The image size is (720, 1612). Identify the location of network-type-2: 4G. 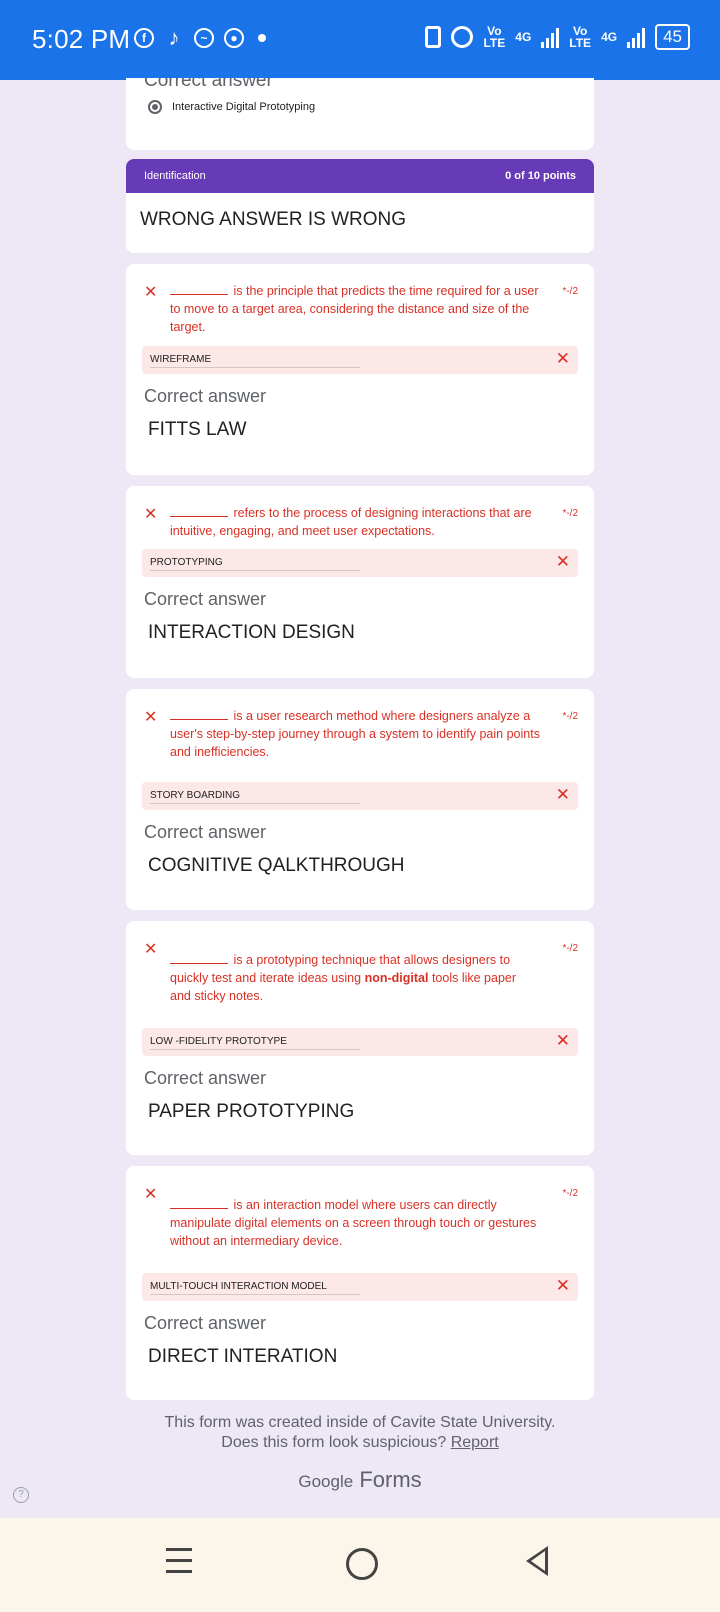
(609, 37).